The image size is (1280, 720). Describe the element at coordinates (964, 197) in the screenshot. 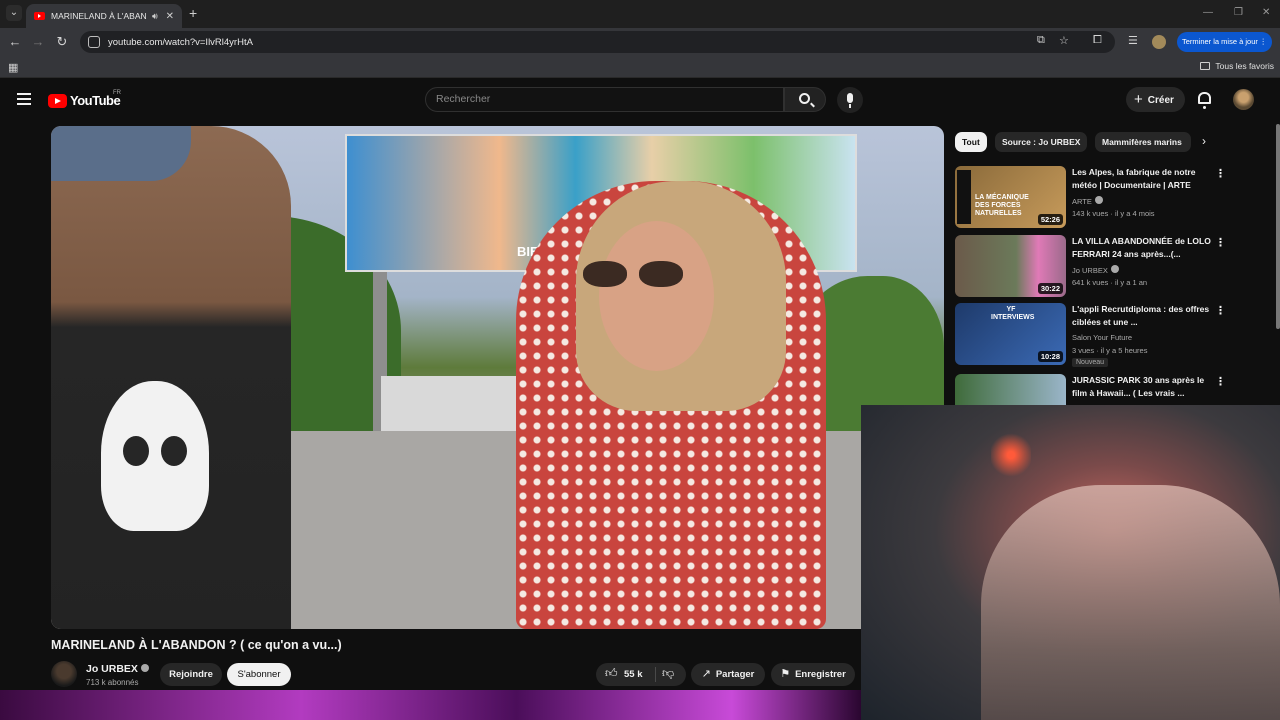

I see `arte-logo` at that location.